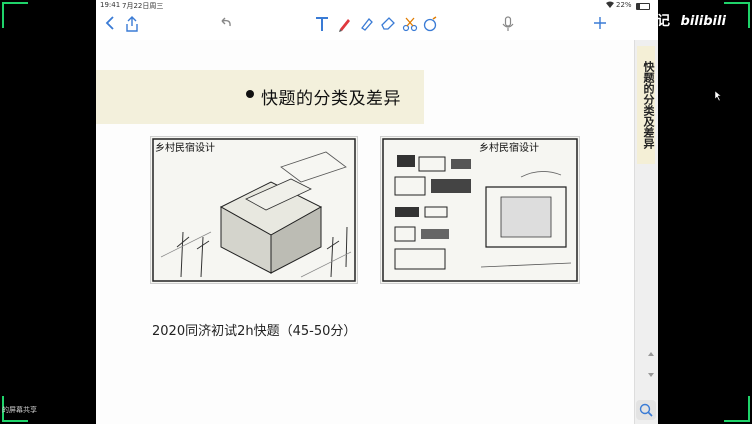  Describe the element at coordinates (737, 15) in the screenshot. I see `overlay-corner-top-right` at that location.